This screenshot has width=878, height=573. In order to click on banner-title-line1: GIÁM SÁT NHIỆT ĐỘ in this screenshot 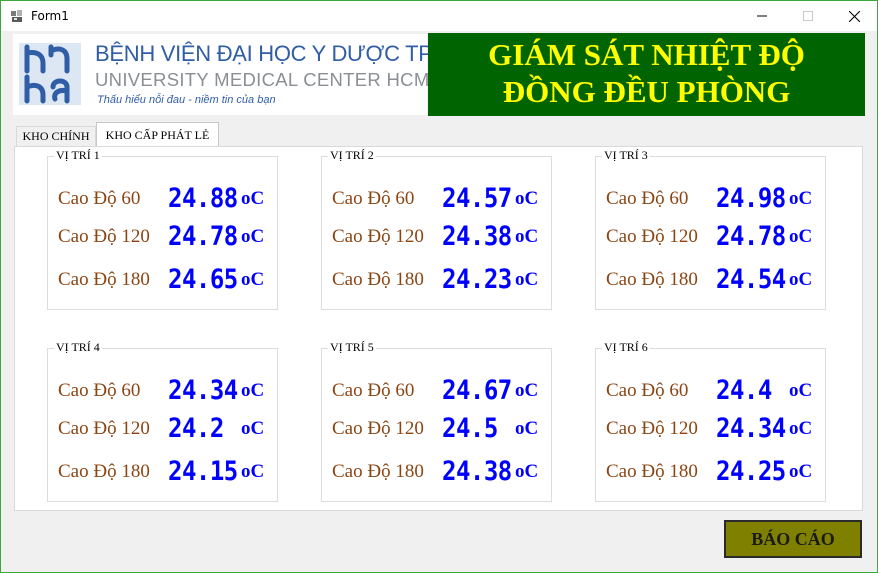, I will do `click(646, 54)`.